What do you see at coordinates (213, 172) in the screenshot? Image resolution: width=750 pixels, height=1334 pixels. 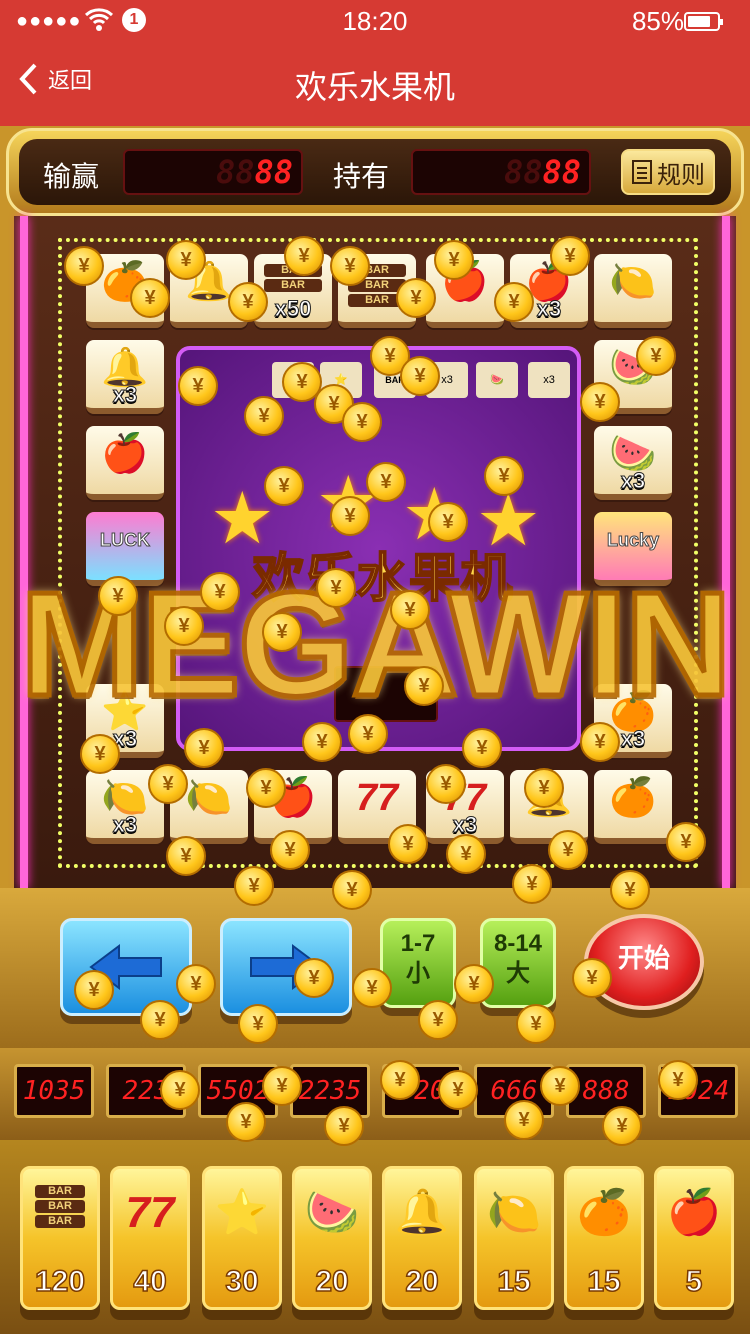 I see `win-display: 8888` at bounding box center [213, 172].